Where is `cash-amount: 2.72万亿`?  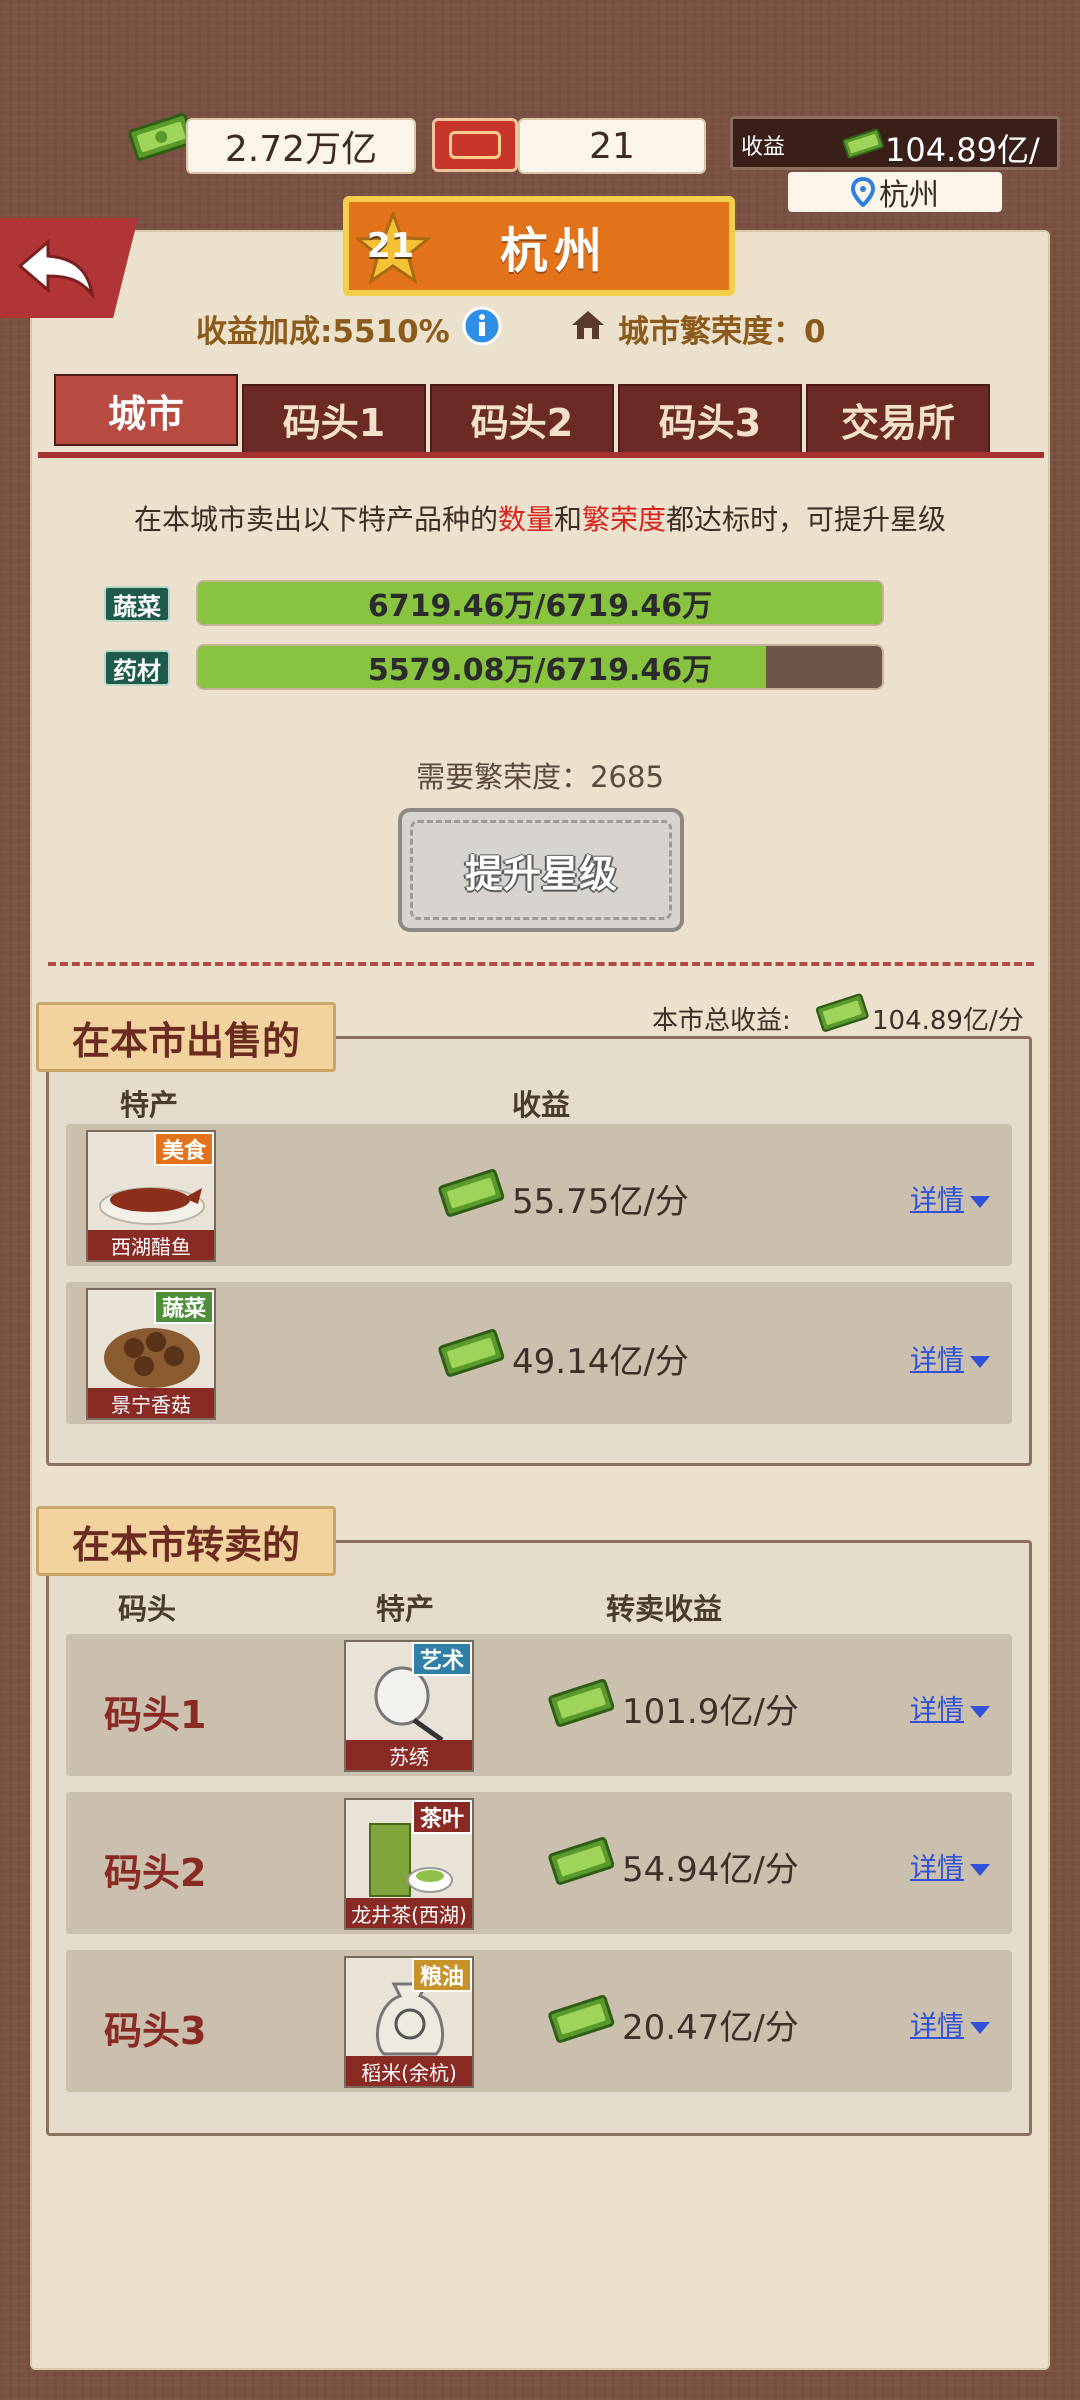 cash-amount: 2.72万亿 is located at coordinates (301, 149).